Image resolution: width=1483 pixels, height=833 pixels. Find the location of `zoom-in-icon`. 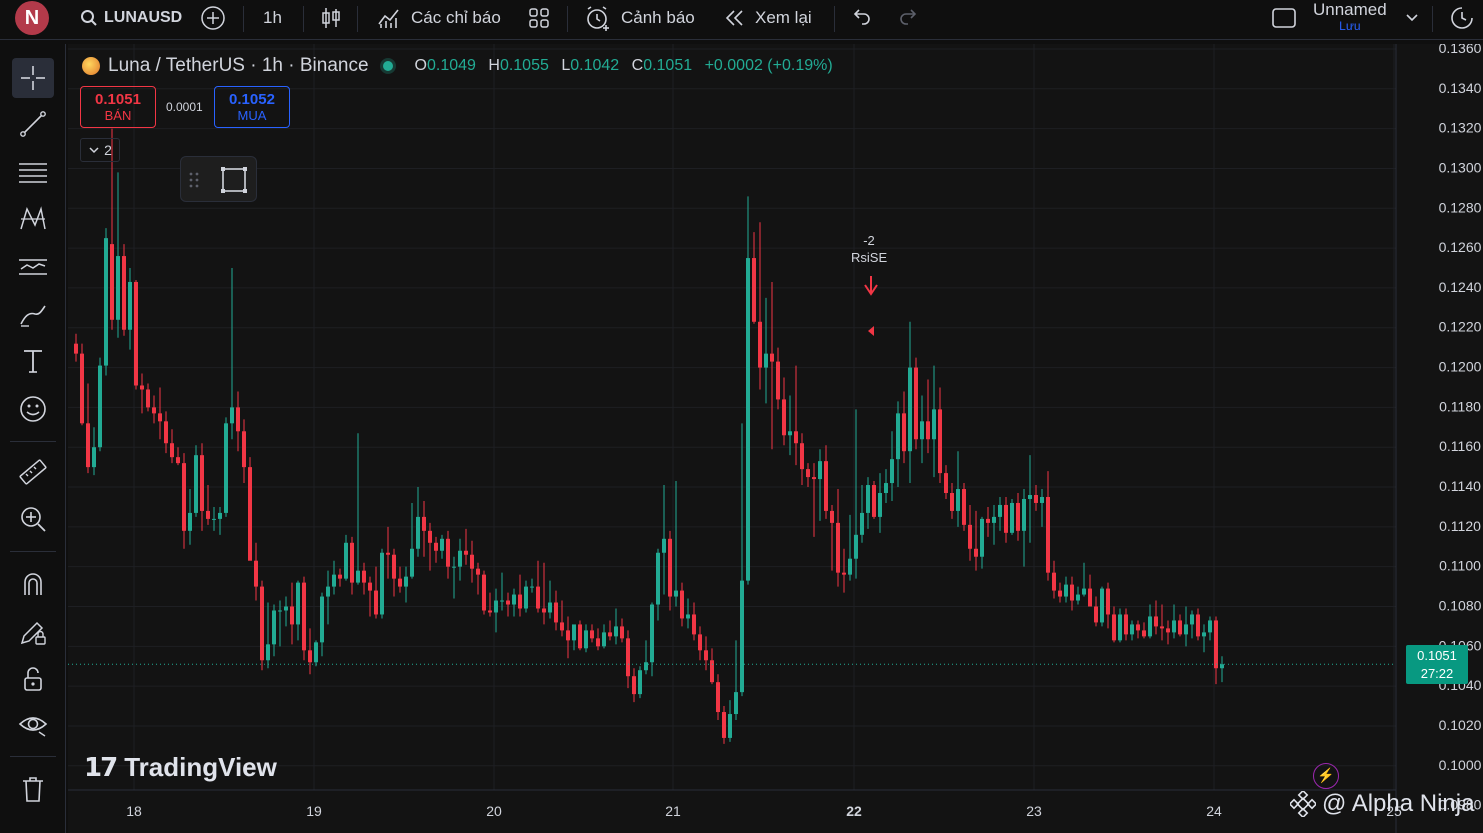

zoom-in-icon is located at coordinates (33, 519).